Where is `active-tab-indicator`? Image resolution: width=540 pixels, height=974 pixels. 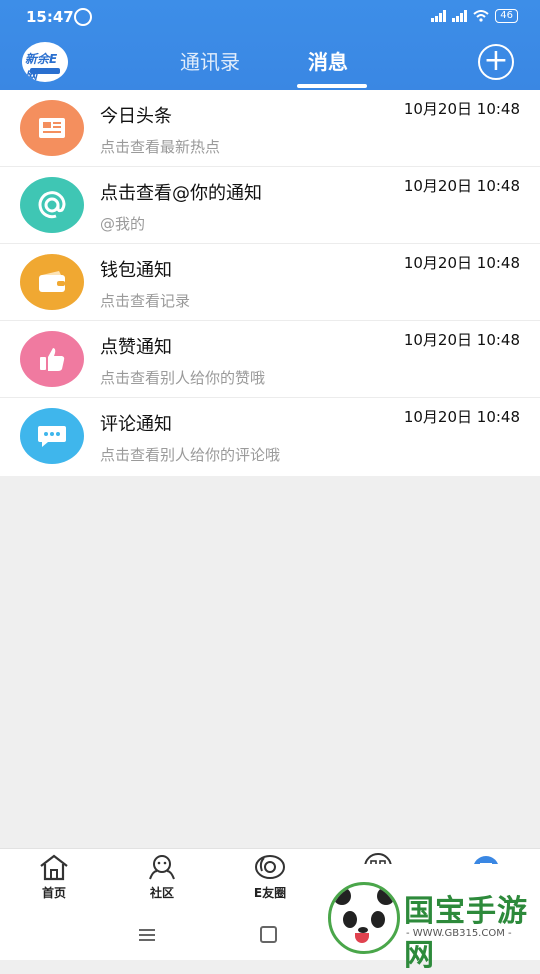 active-tab-indicator is located at coordinates (332, 86).